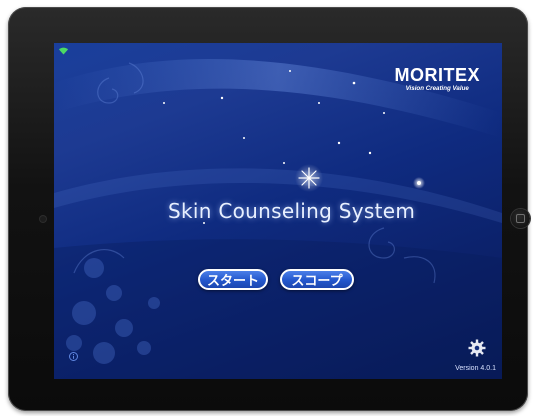 The width and height of the screenshot is (533, 416). What do you see at coordinates (63, 51) in the screenshot?
I see `wifi-icon` at bounding box center [63, 51].